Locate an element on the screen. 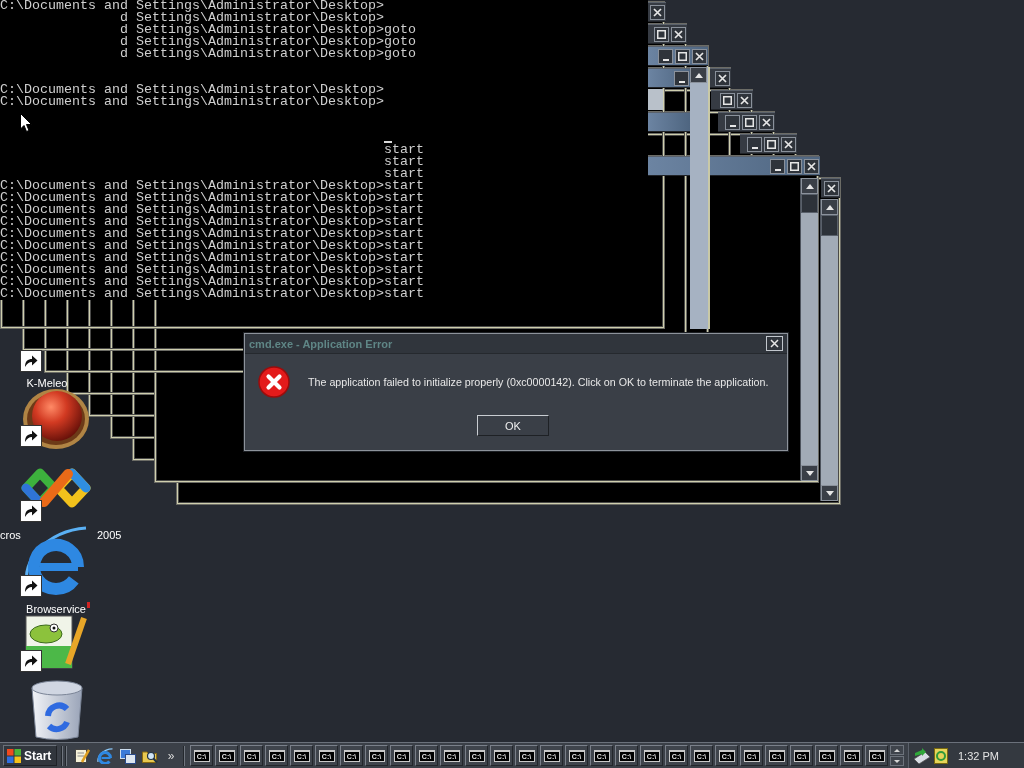 This screenshot has width=1024, height=768. window-icon is located at coordinates (128, 755).